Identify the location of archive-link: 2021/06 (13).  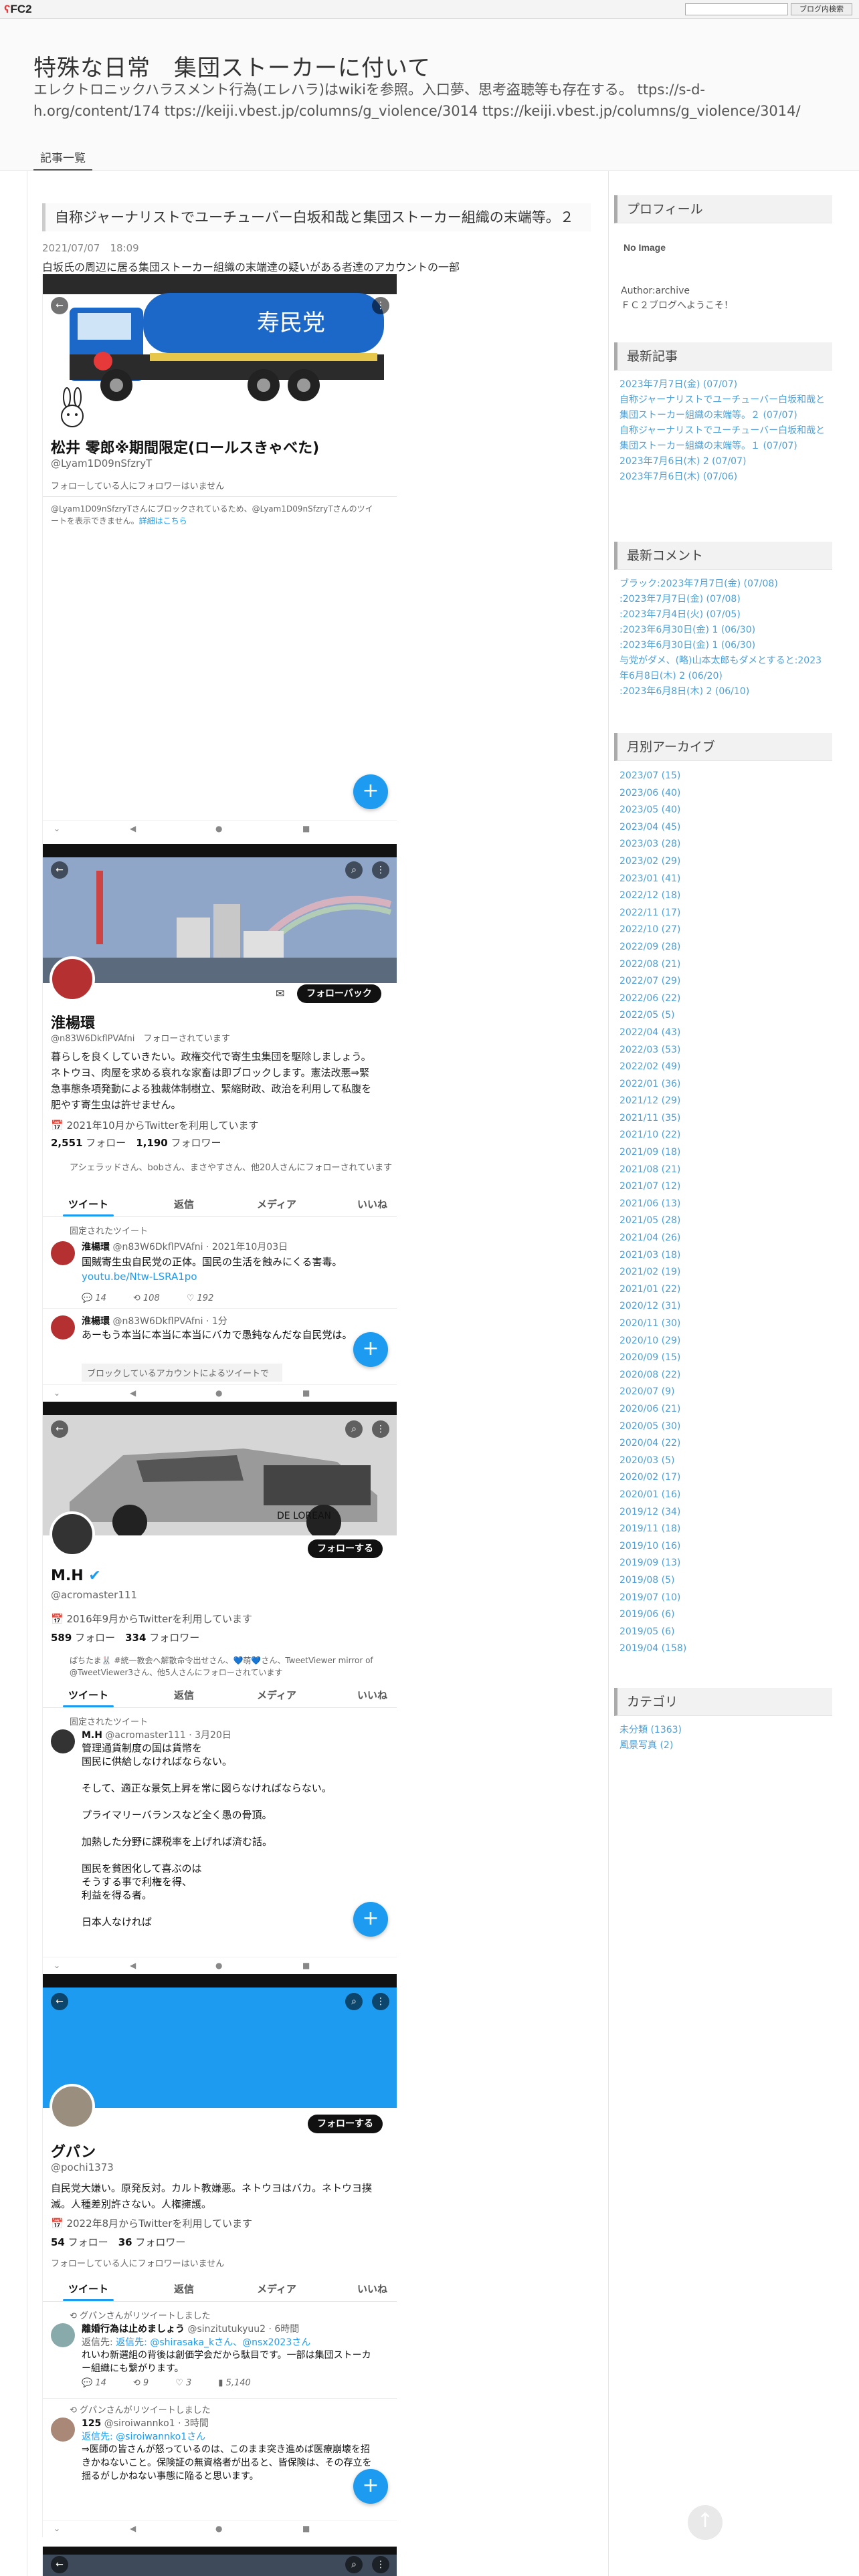
(723, 1205).